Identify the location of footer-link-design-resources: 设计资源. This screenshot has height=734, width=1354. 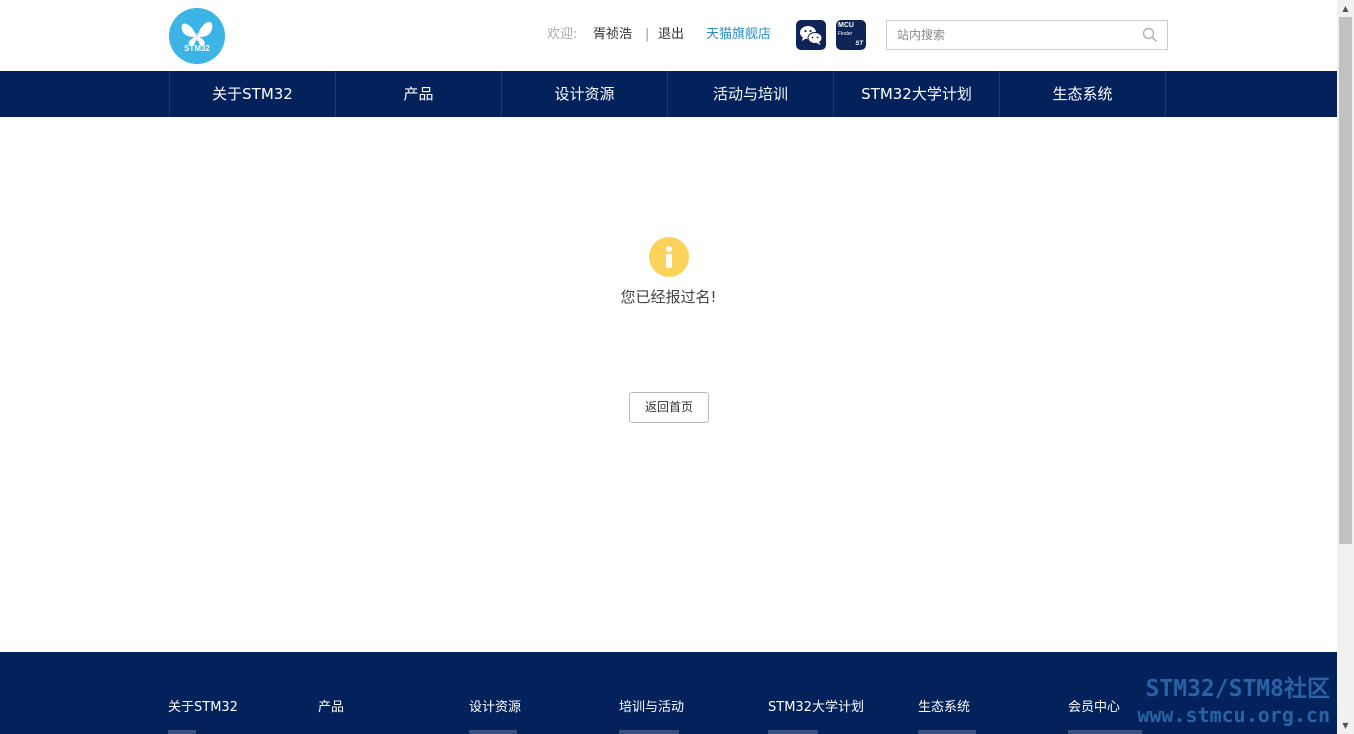
(495, 705).